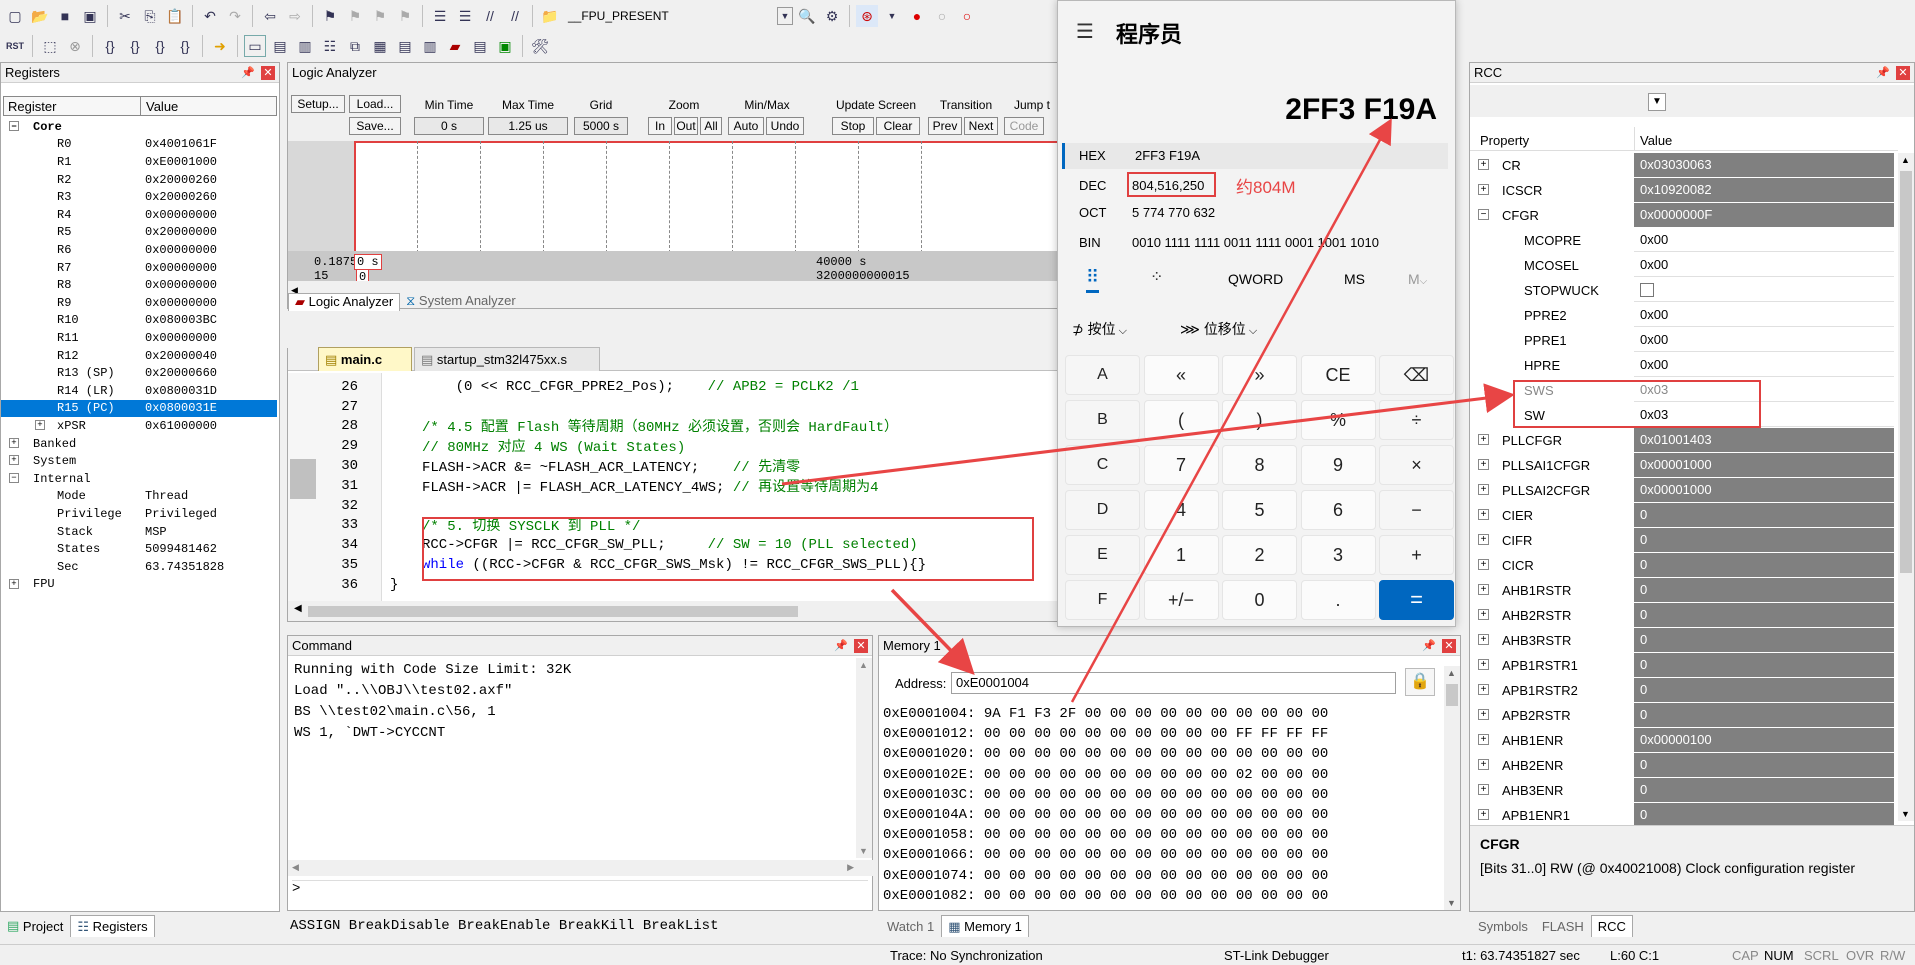 The width and height of the screenshot is (1915, 965). Describe the element at coordinates (898, 126) in the screenshot. I see `clear-button: Clear` at that location.